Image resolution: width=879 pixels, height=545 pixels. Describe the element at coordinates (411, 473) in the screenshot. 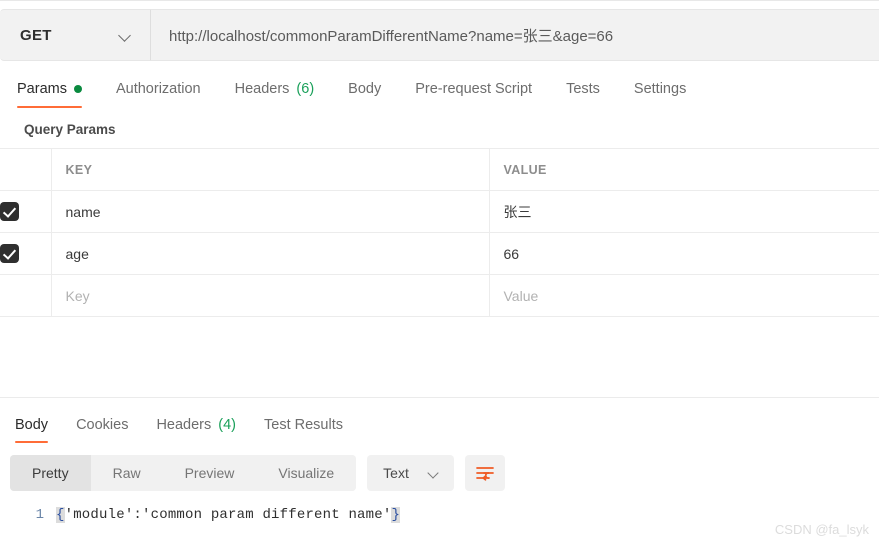

I see `response-format-select: Text` at that location.